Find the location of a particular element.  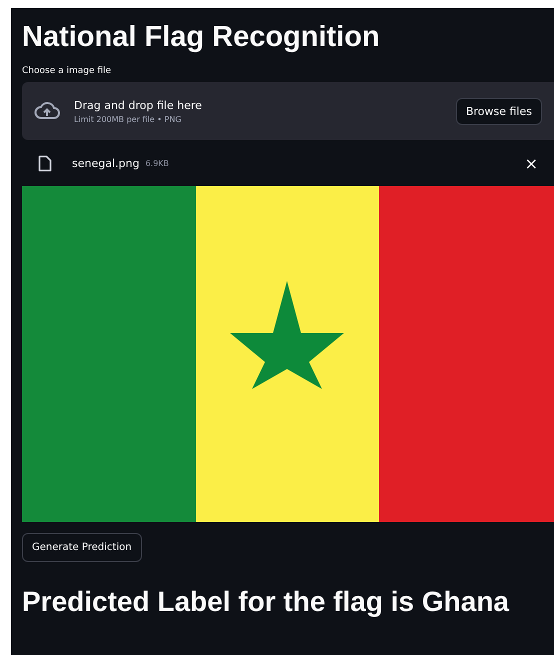

limit-text: Limit 200MB per file • PNG is located at coordinates (128, 119).